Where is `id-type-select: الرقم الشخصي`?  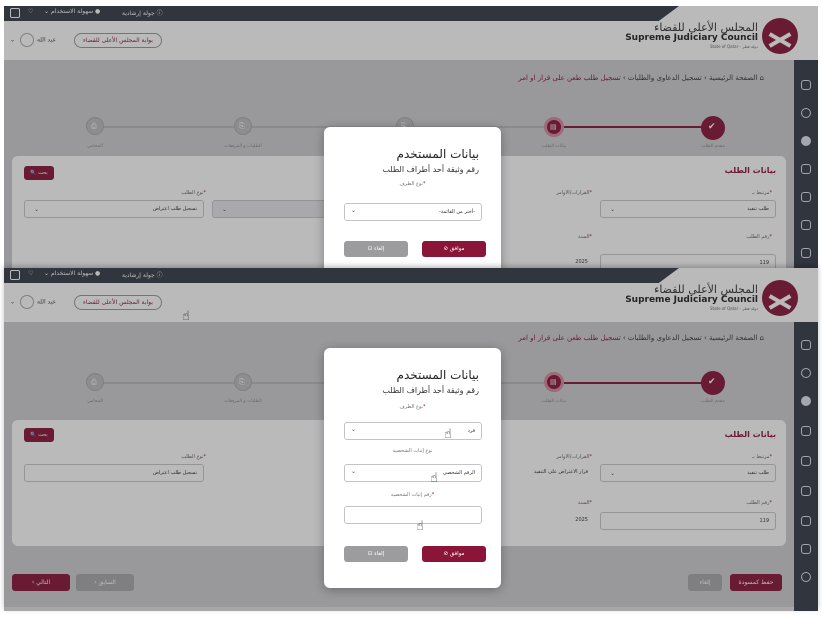 id-type-select: الرقم الشخصي is located at coordinates (413, 473).